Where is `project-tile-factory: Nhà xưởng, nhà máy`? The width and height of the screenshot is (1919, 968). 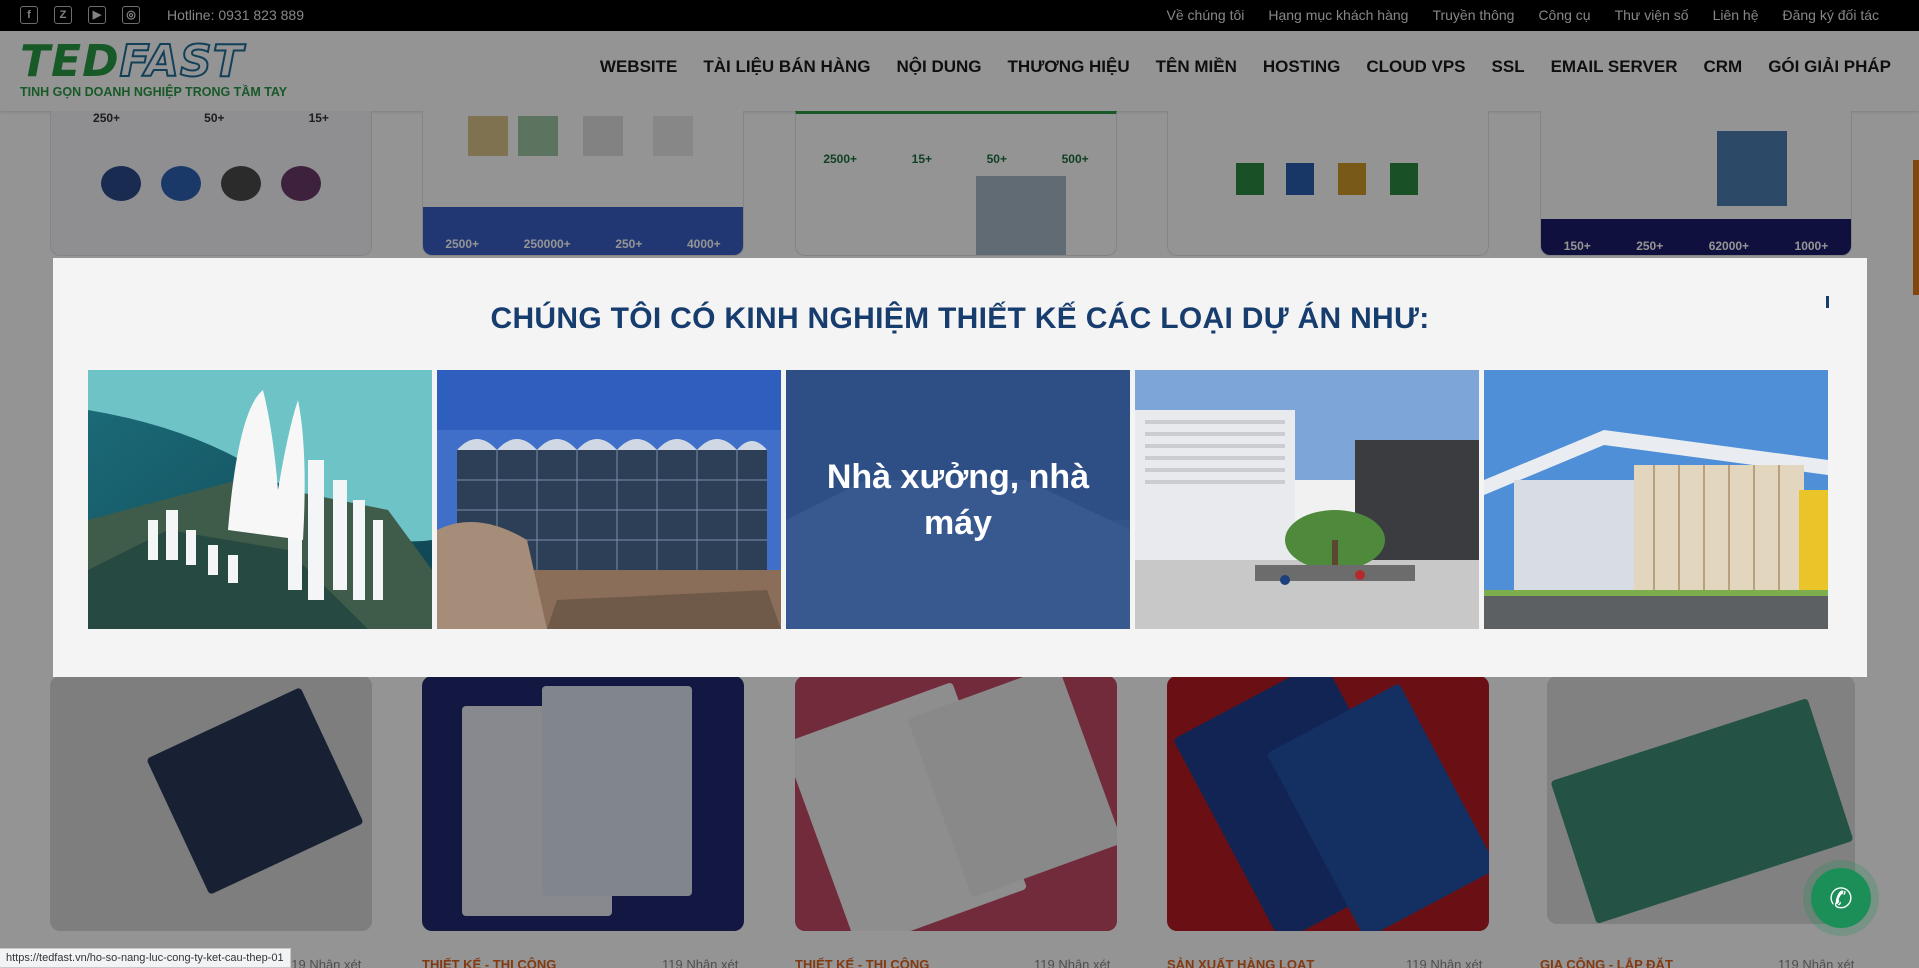
project-tile-factory: Nhà xưởng, nhà máy is located at coordinates (958, 499).